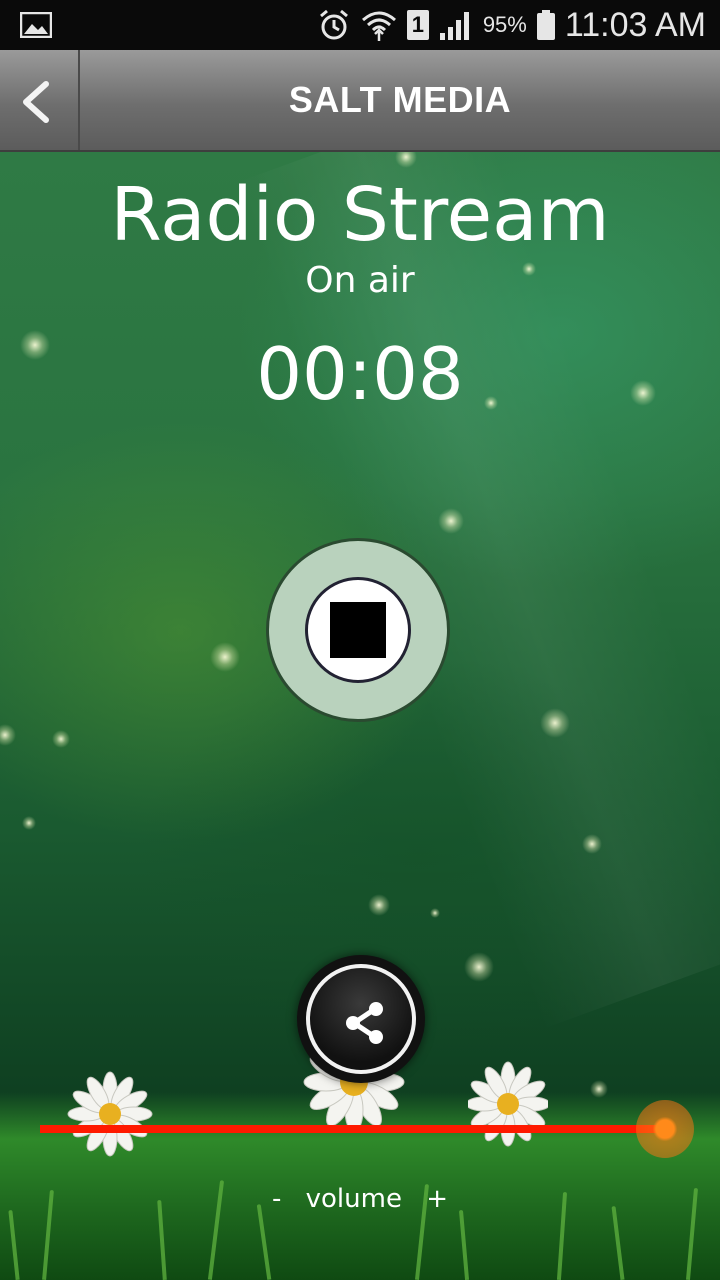 The width and height of the screenshot is (720, 1280). I want to click on stop-icon, so click(358, 630).